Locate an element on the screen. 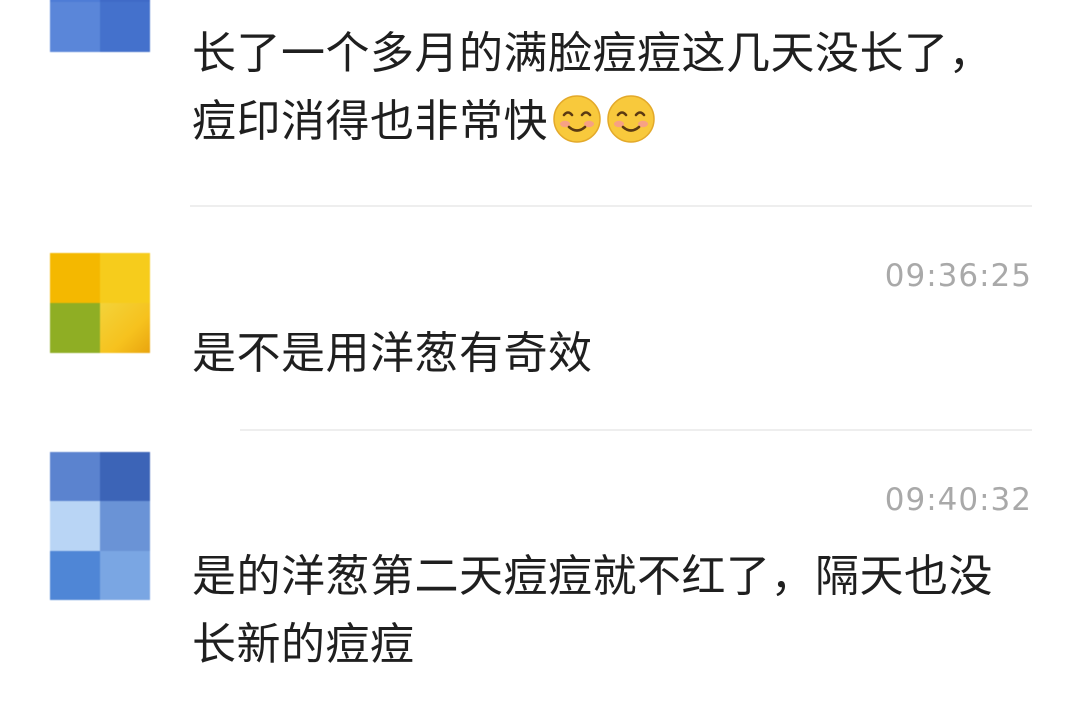 The width and height of the screenshot is (1080, 707). comment-text: 是不是用洋葱有奇效 is located at coordinates (392, 353).